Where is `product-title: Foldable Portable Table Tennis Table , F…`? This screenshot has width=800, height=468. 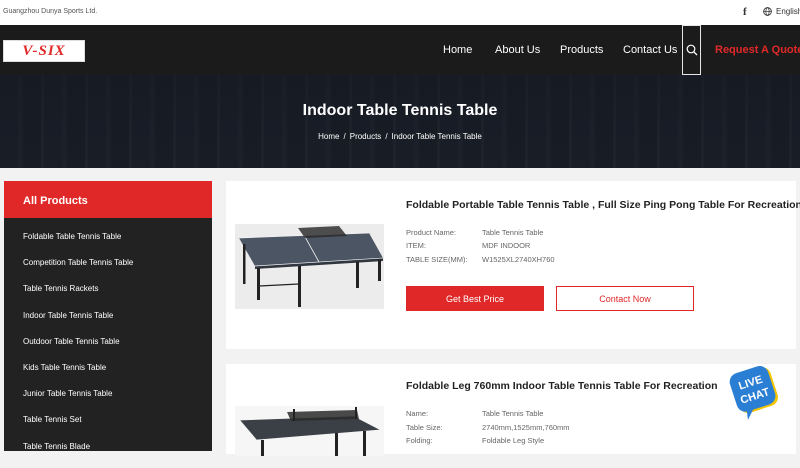 product-title: Foldable Portable Table Tennis Table , F… is located at coordinates (603, 205).